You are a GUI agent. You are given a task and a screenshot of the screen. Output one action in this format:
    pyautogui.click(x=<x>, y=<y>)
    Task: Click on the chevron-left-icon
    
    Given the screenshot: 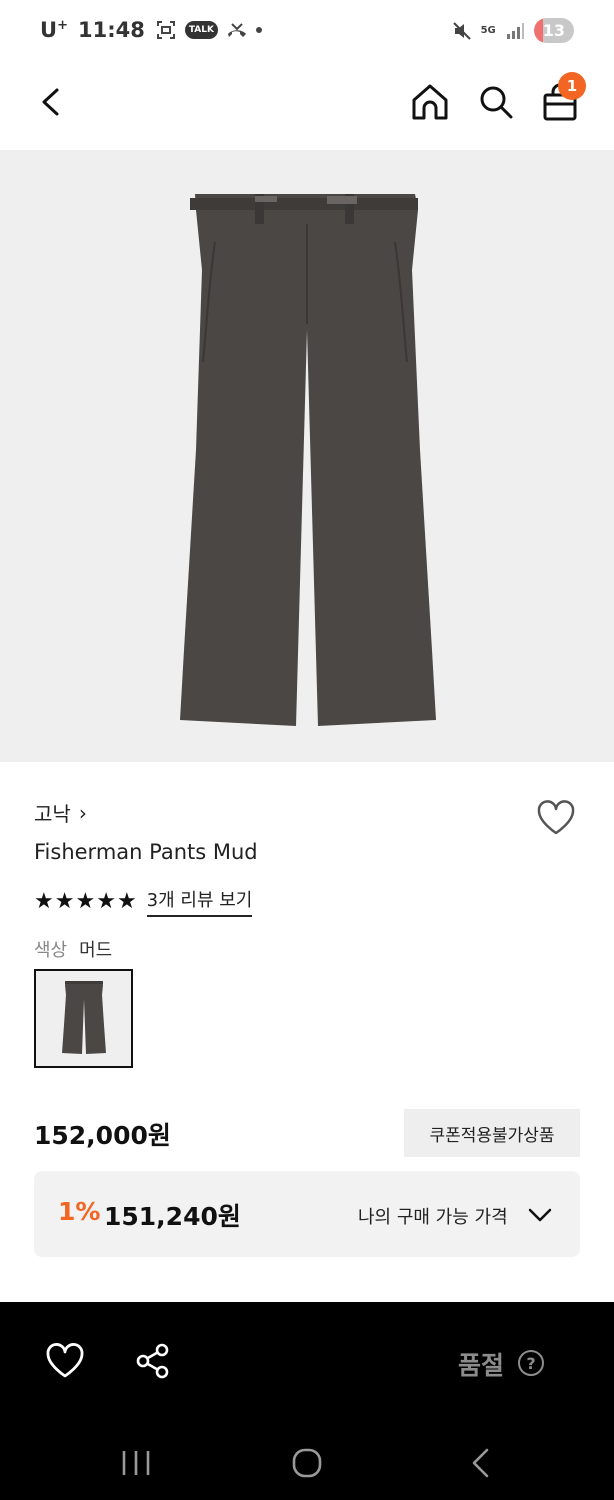 What is the action you would take?
    pyautogui.click(x=50, y=102)
    